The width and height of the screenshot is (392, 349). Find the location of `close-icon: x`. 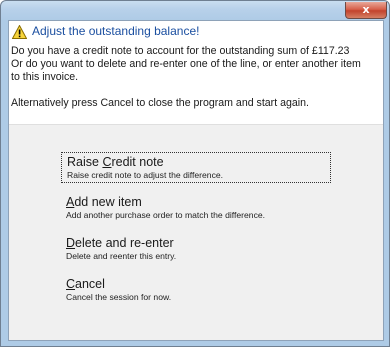

close-icon: x is located at coordinates (366, 9).